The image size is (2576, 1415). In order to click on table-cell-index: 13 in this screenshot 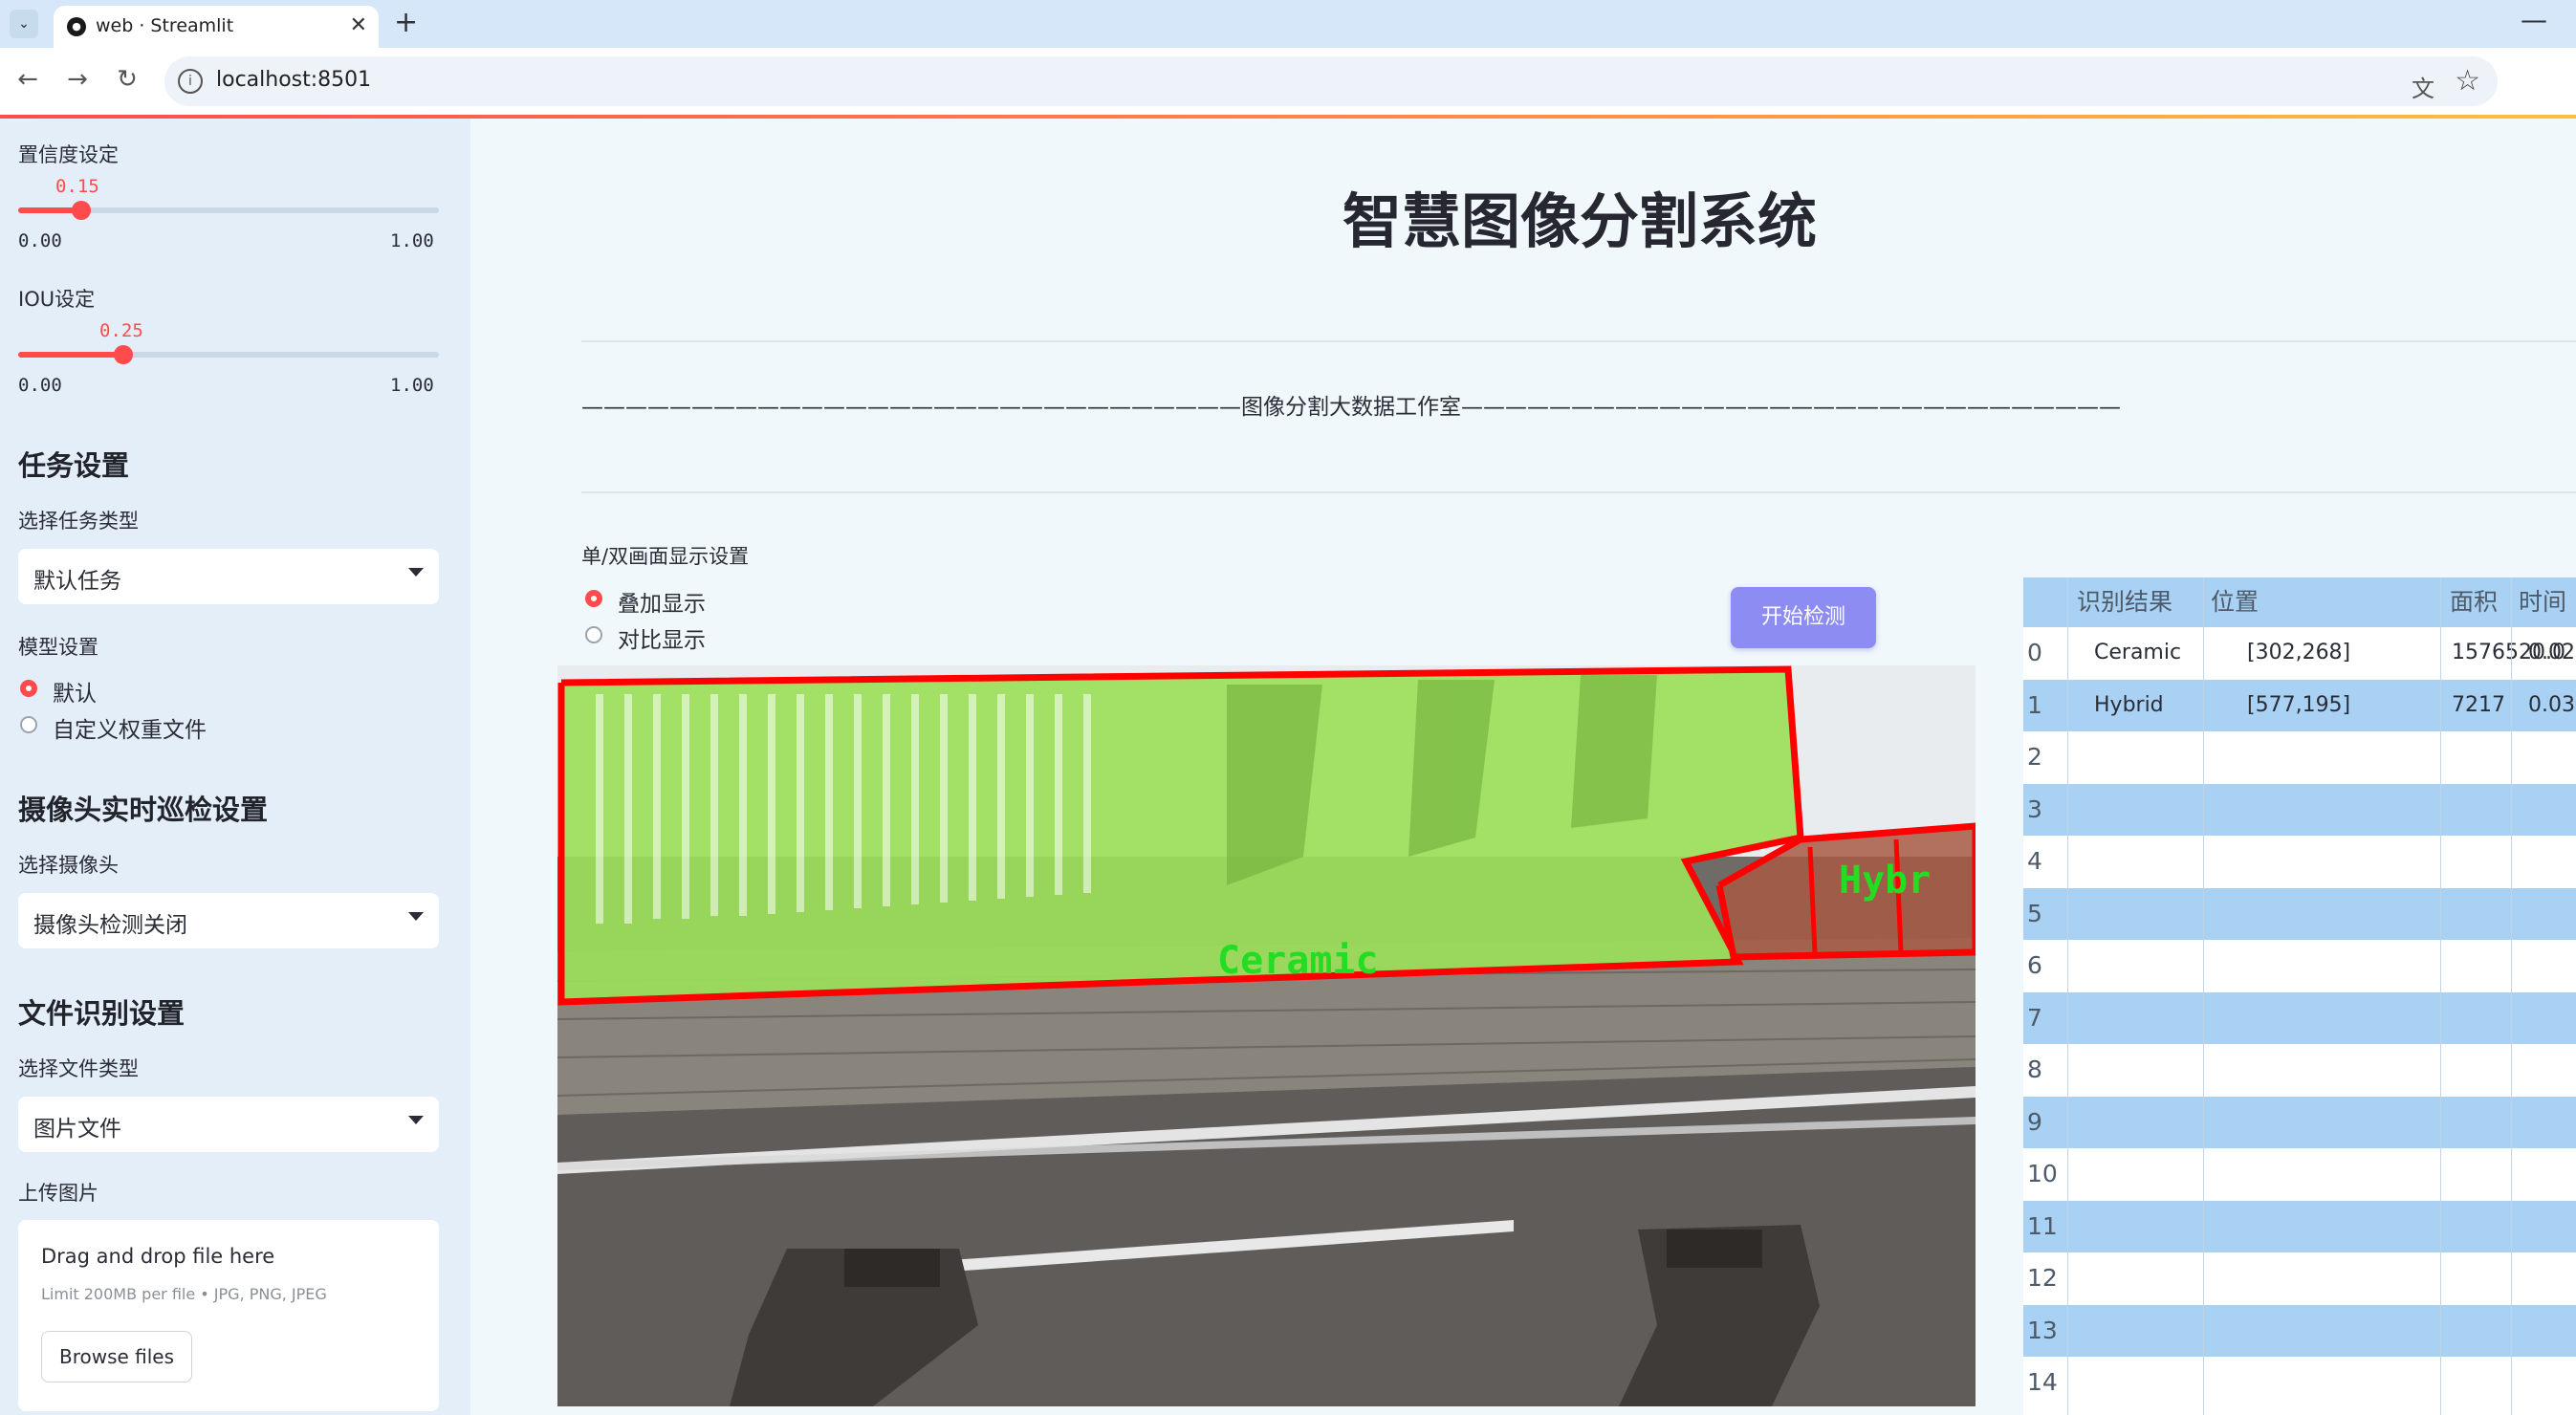, I will do `click(2043, 1330)`.